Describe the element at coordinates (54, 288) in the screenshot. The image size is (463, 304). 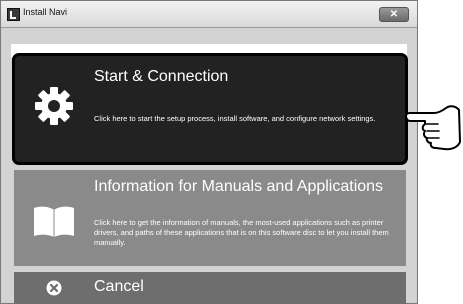
I see `close-circle-icon` at that location.